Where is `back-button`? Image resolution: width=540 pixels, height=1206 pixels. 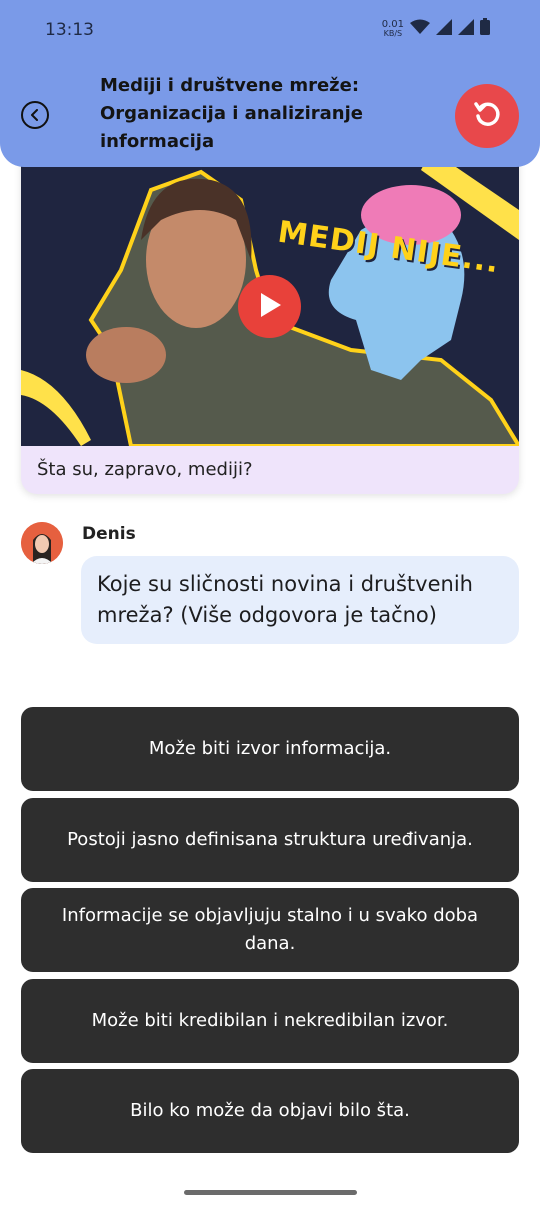 back-button is located at coordinates (35, 115).